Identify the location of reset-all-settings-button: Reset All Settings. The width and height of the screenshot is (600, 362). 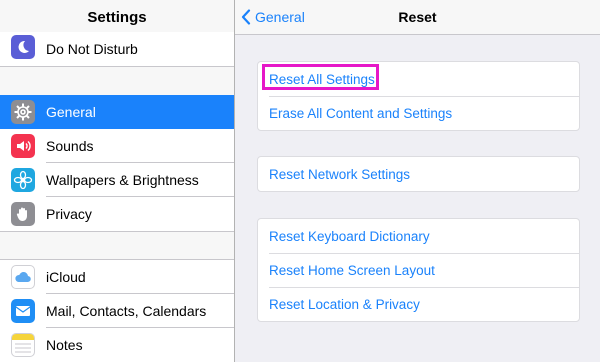
(418, 79).